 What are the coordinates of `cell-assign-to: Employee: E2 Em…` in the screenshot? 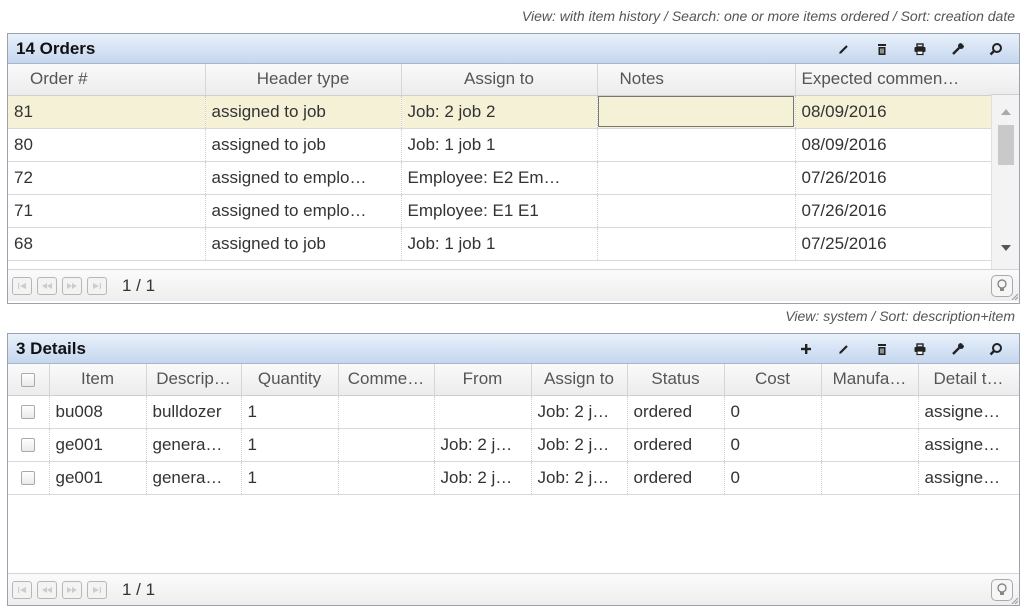 It's located at (499, 178).